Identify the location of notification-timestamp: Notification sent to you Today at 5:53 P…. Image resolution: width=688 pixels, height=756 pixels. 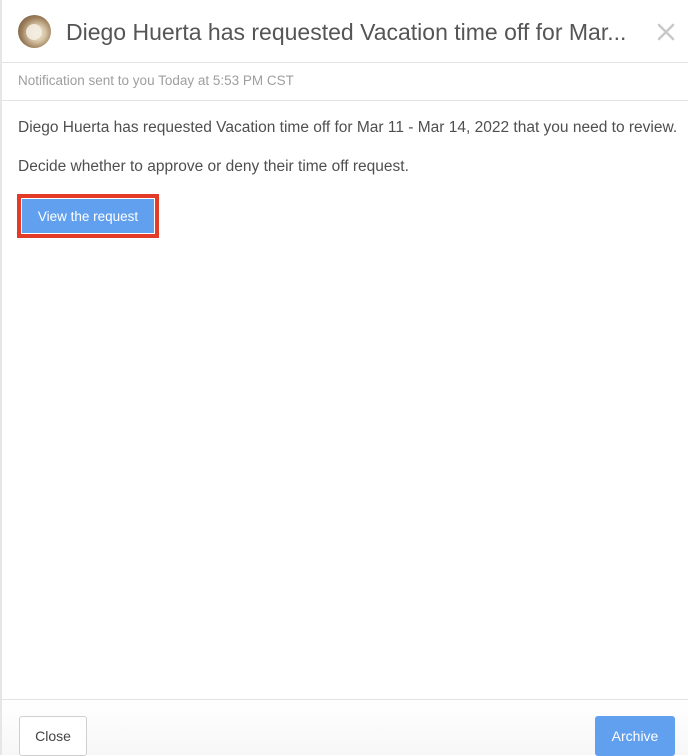
(156, 80).